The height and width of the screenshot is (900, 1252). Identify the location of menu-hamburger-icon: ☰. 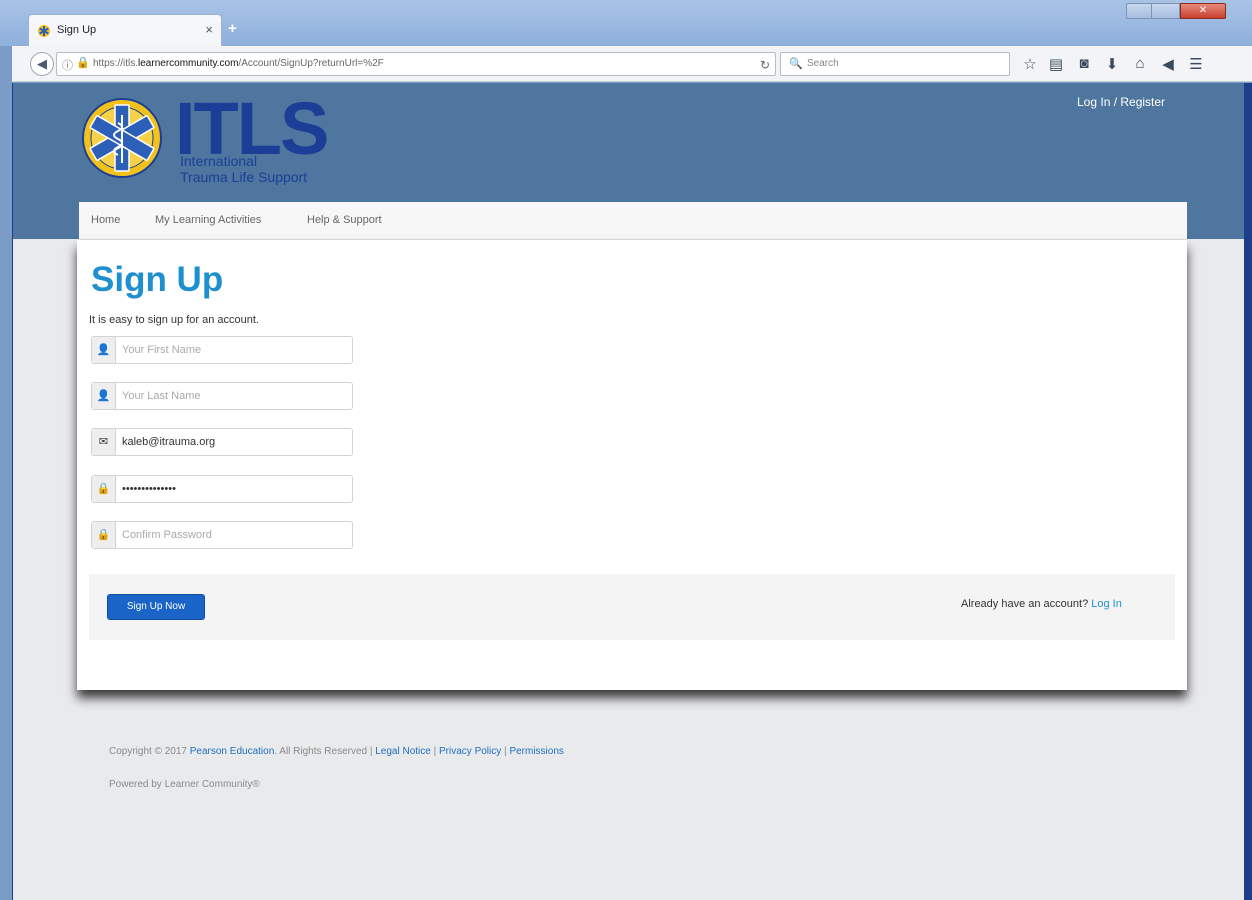
(1196, 64).